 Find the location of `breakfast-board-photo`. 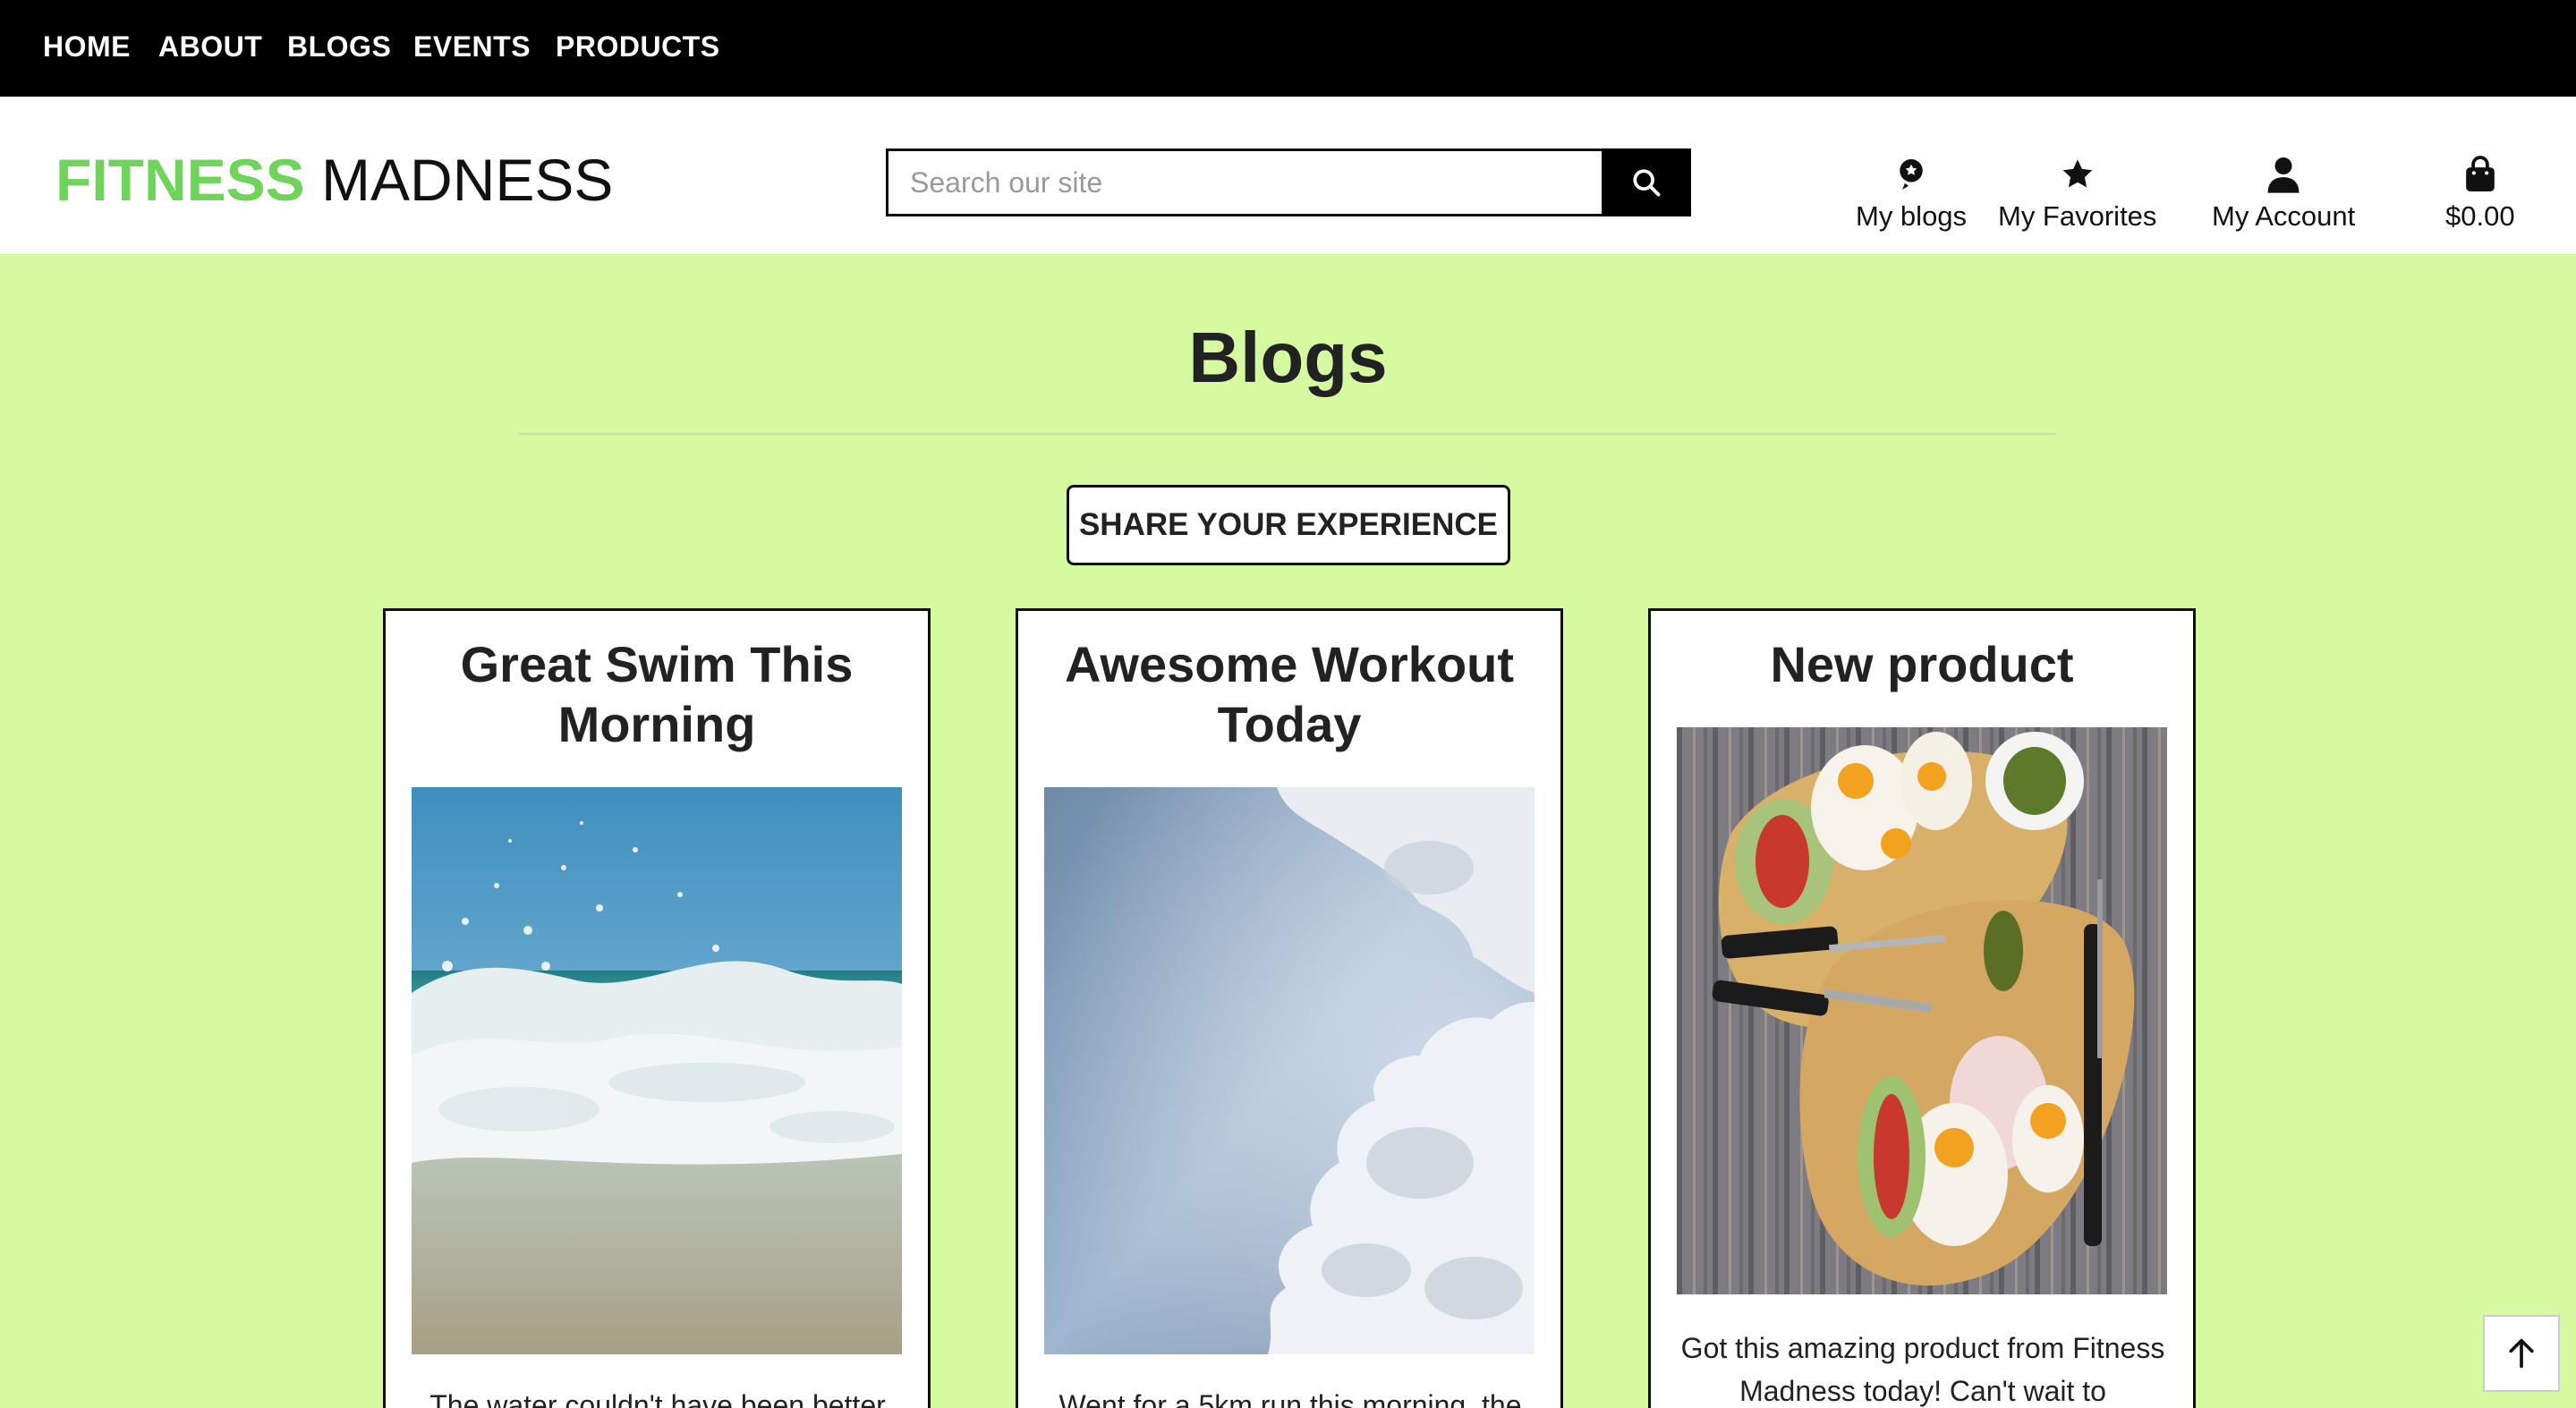

breakfast-board-photo is located at coordinates (1922, 1011).